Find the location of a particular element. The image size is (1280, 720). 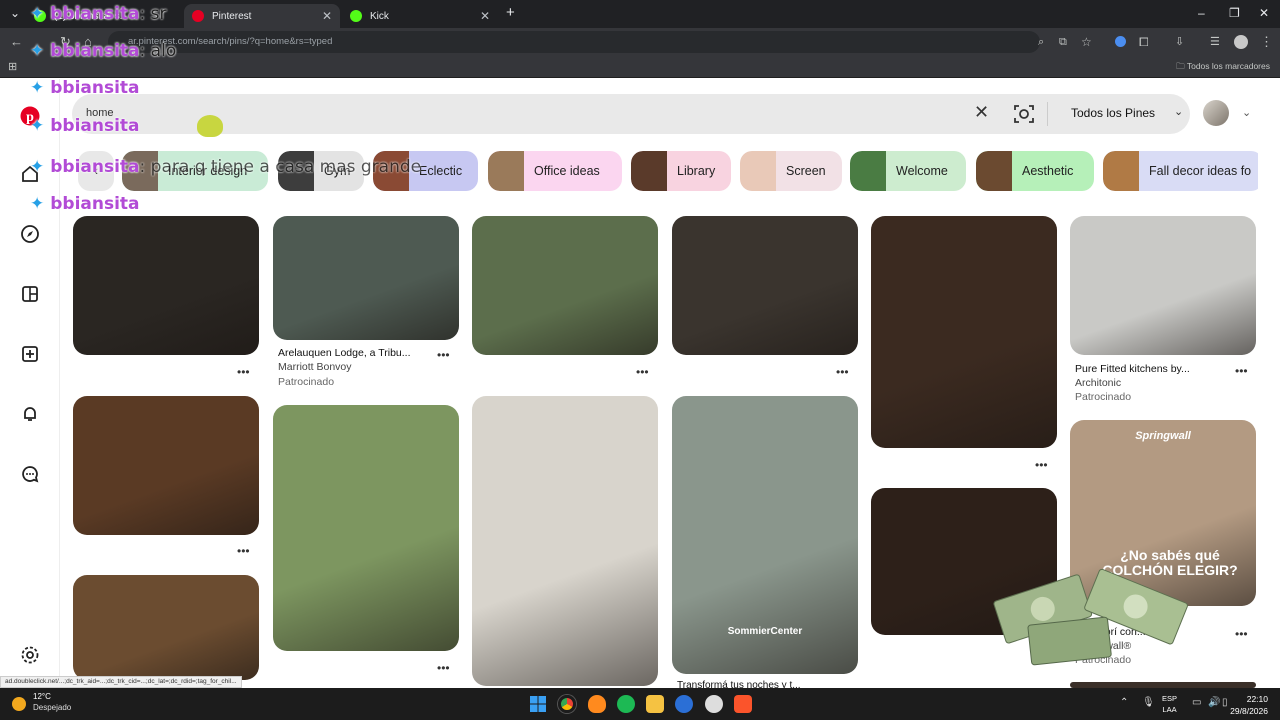

spotify-icon is located at coordinates (626, 704).